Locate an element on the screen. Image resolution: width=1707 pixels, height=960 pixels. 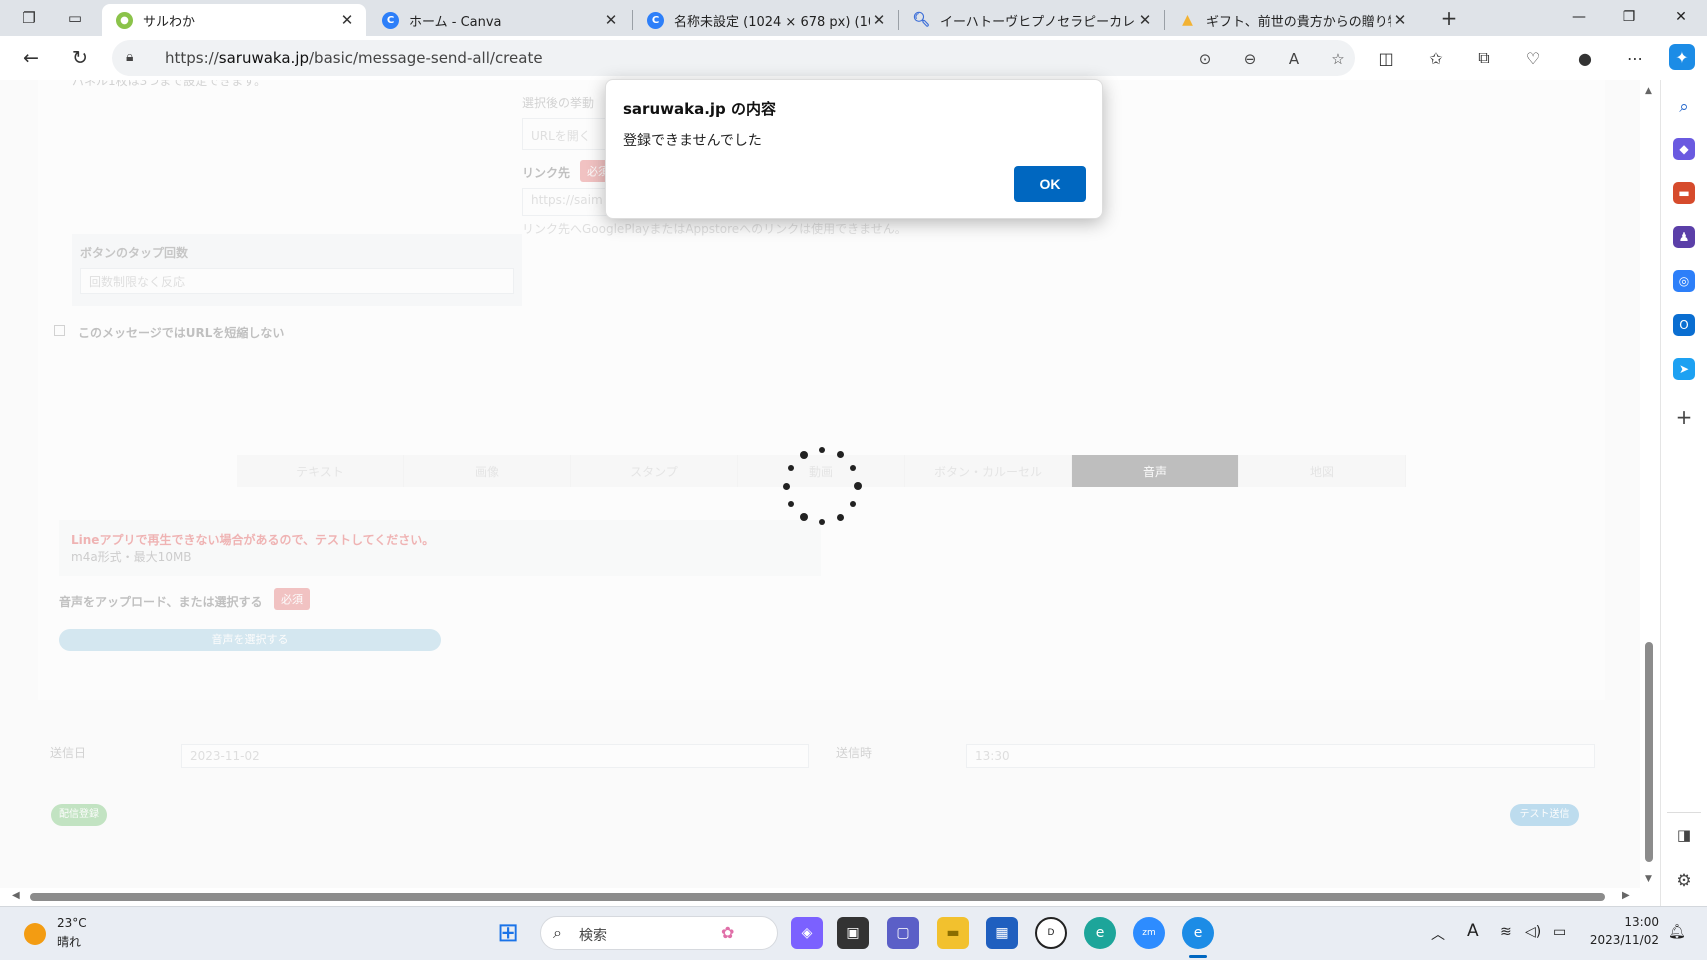
weather-sun-icon is located at coordinates (35, 934).